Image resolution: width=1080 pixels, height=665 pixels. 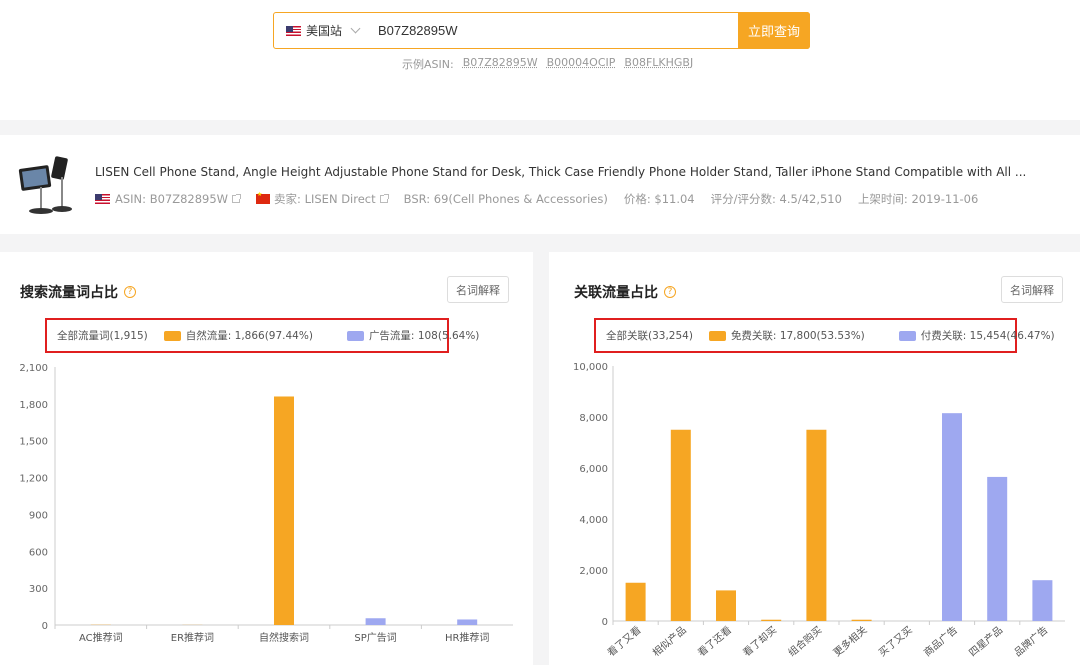 I want to click on bsr-info: BSR: 69(Cell Phones & Accessories), so click(x=505, y=199).